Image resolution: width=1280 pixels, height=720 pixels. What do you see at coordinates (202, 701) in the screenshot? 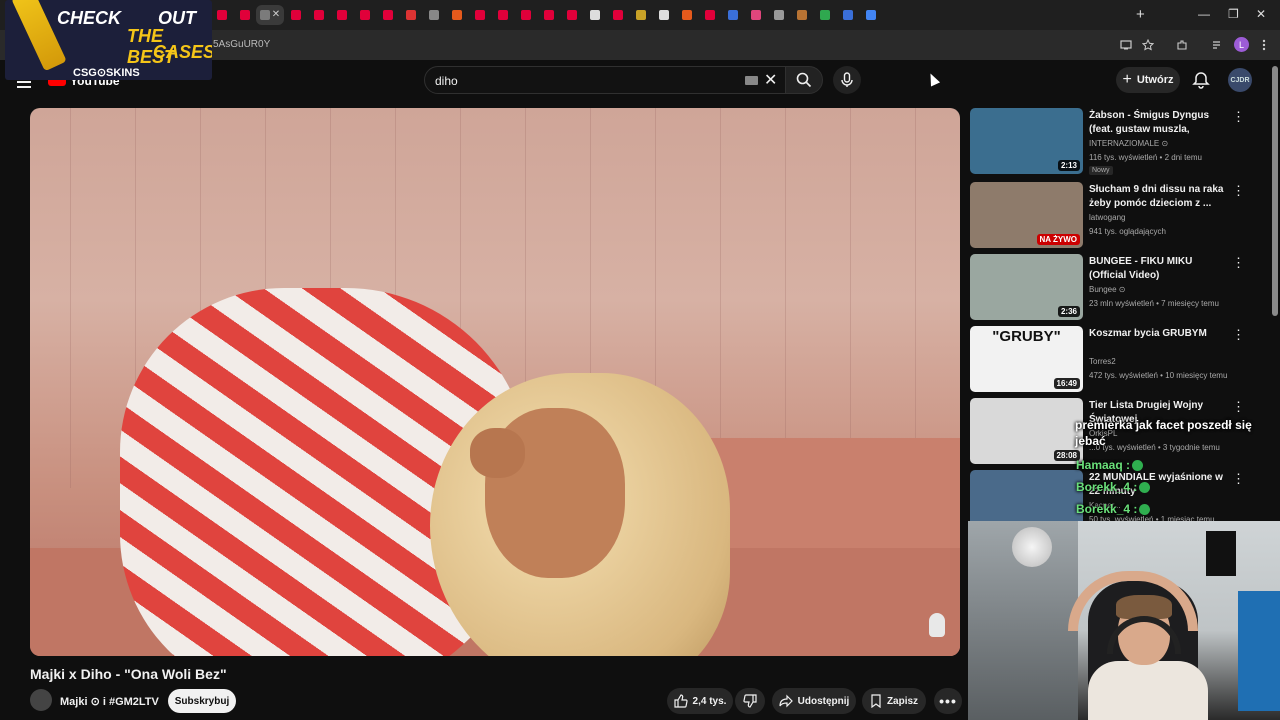
I see `subscribe-button: Subskrybuj` at bounding box center [202, 701].